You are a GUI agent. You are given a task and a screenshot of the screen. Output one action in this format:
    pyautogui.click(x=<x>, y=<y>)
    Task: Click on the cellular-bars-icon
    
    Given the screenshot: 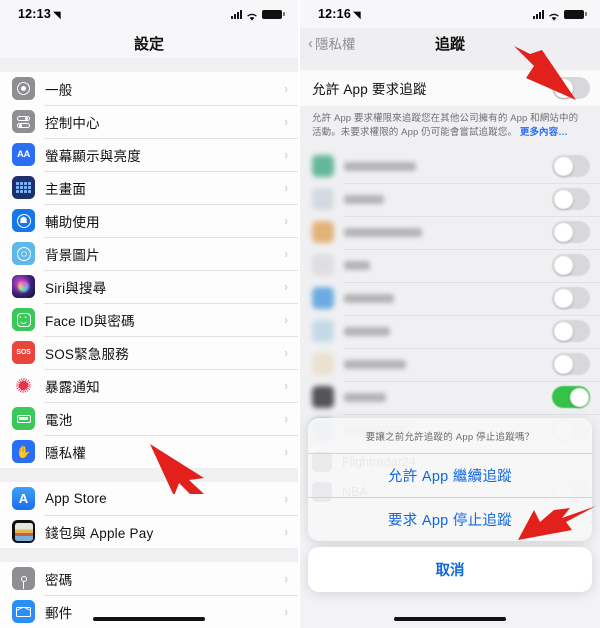 What is the action you would take?
    pyautogui.click(x=236, y=14)
    